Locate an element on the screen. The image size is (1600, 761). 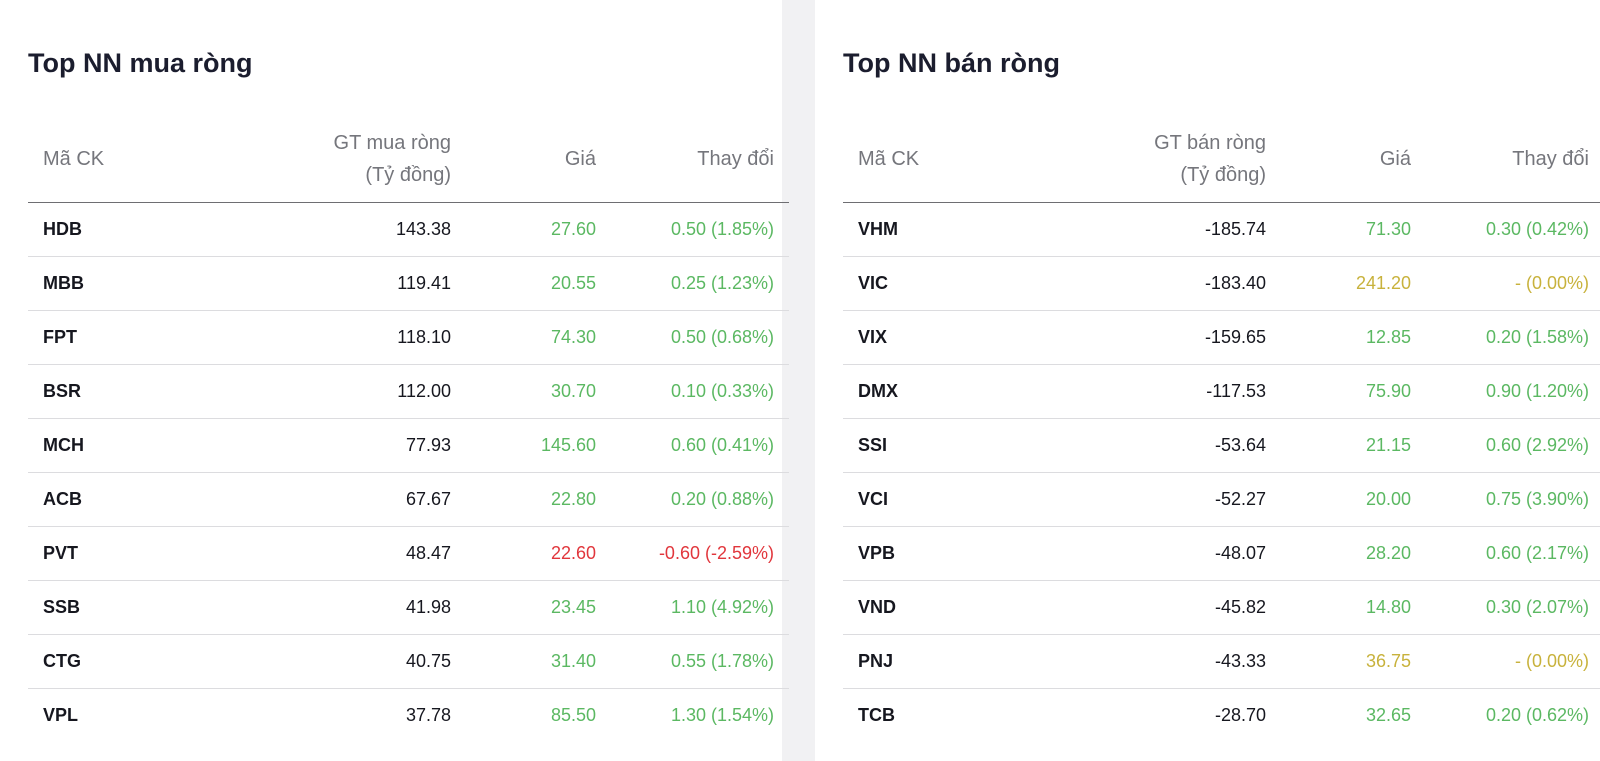
price-change: 0.60 (2.92%) is located at coordinates (1513, 445).